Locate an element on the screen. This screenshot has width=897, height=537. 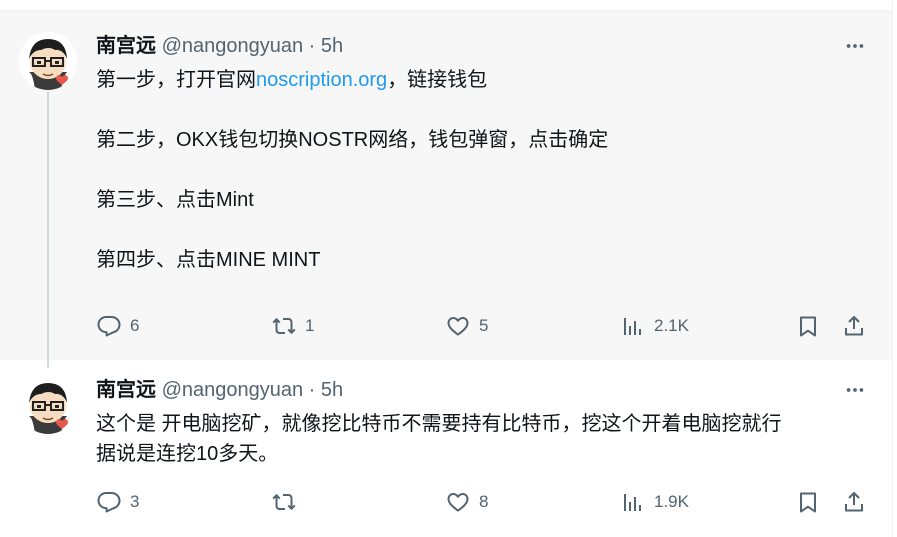
tweet-text-line: 这个是 开电脑挖矿，就像挖比特币不需要持有比特币，挖这个开着电脑挖就行 is located at coordinates (439, 424).